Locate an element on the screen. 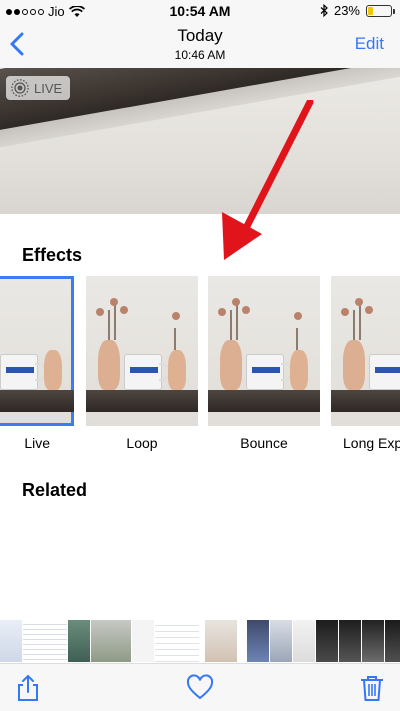  navigation-bar: Today 10:46 AM Edit is located at coordinates (200, 45).